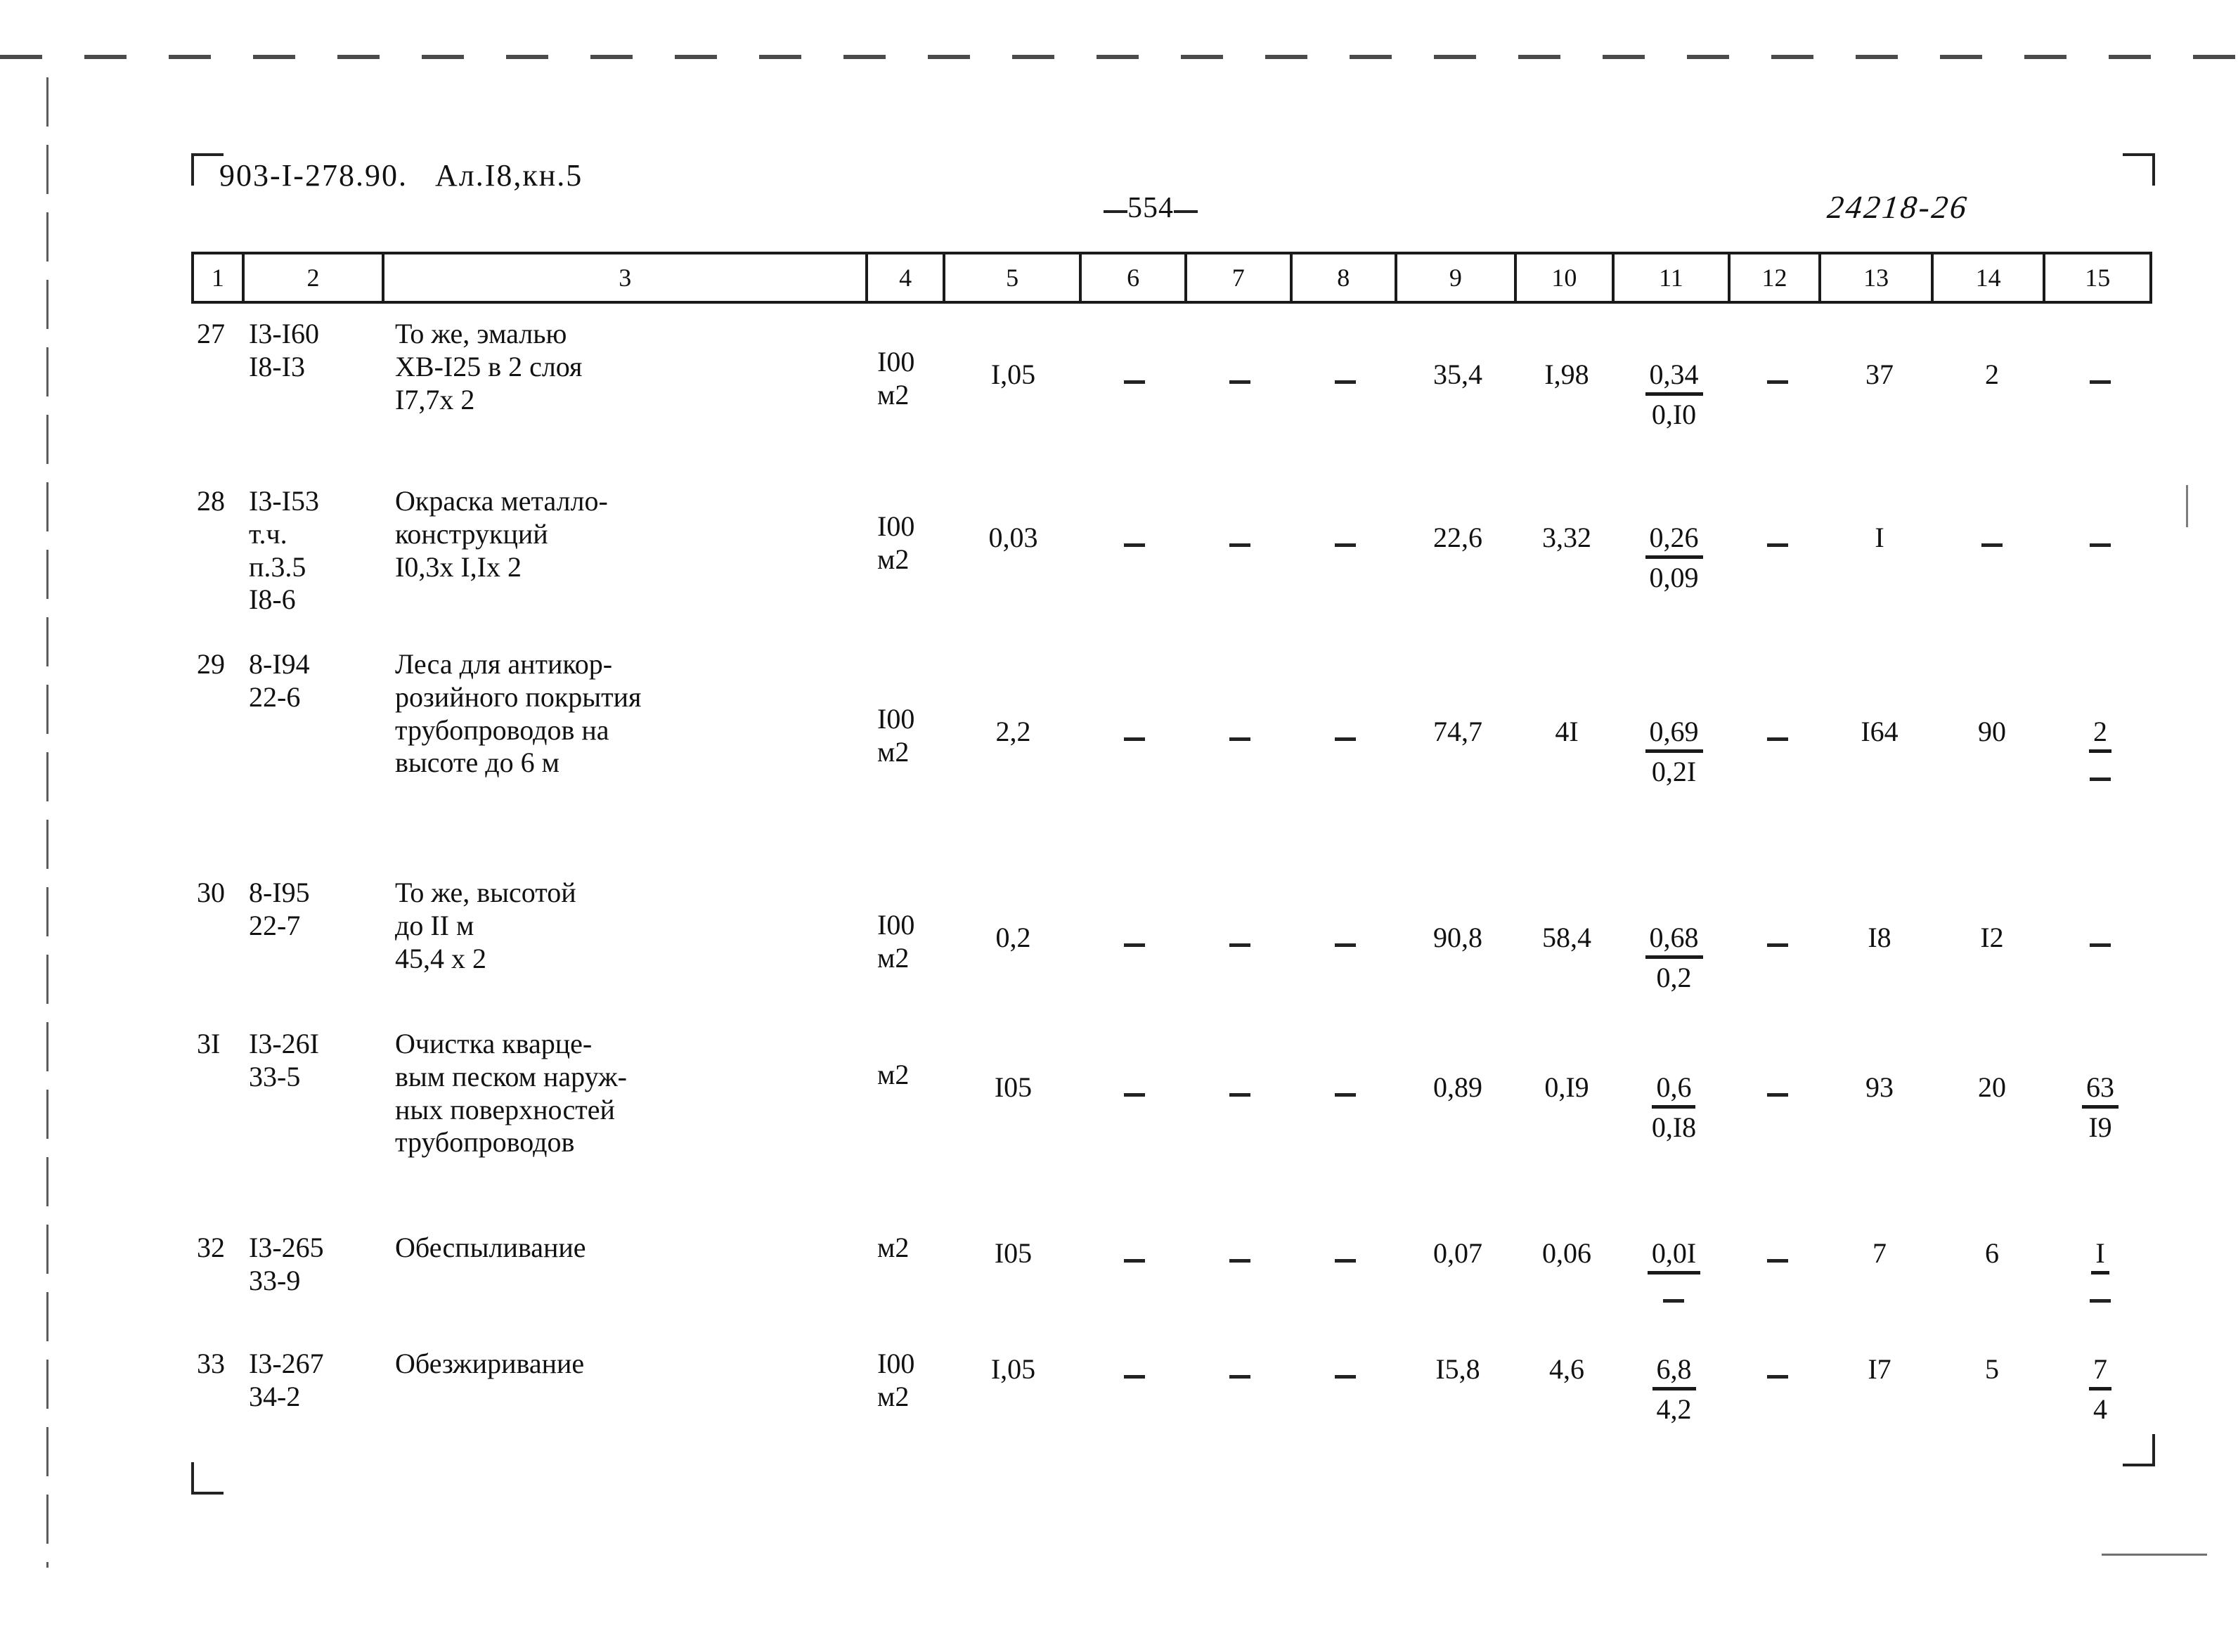 Image resolution: width=2238 pixels, height=1652 pixels. Describe the element at coordinates (211, 664) in the screenshot. I see `row-number-29: 29` at that location.